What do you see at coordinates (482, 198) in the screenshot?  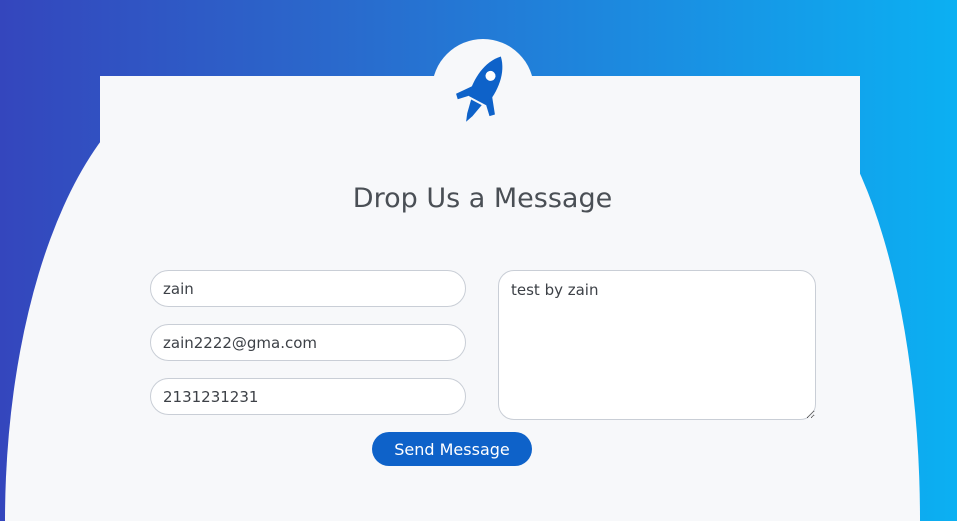 I see `page-title: Drop Us a Message` at bounding box center [482, 198].